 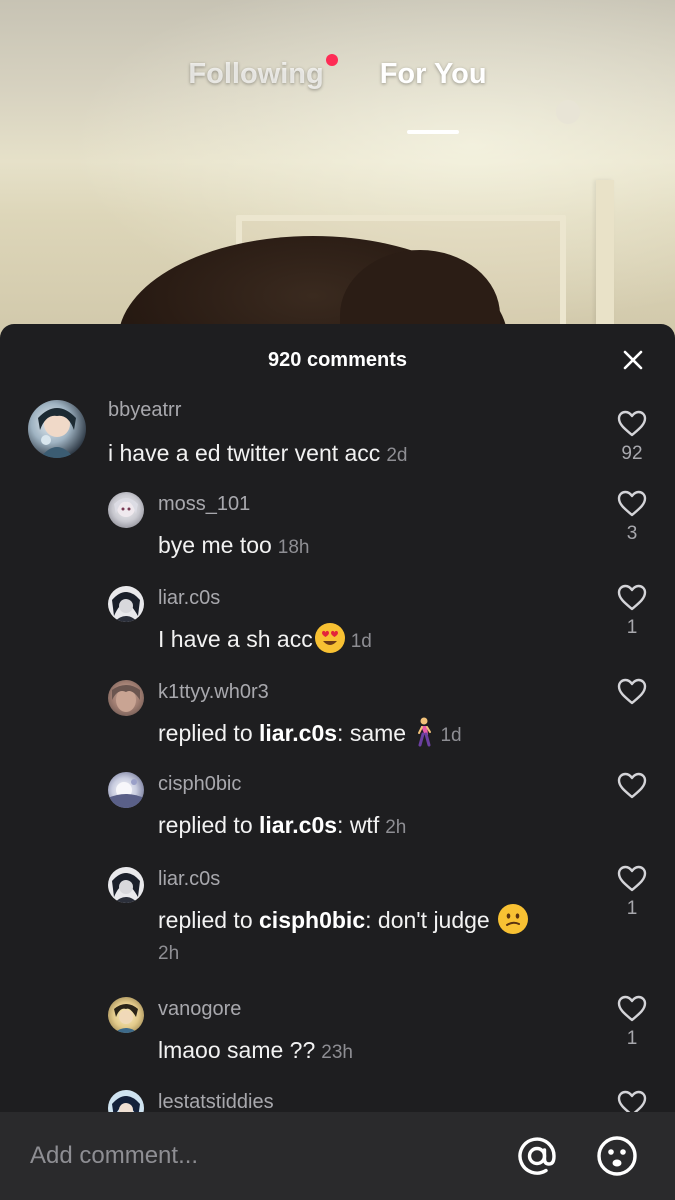 I want to click on emoji-icon, so click(x=617, y=1156).